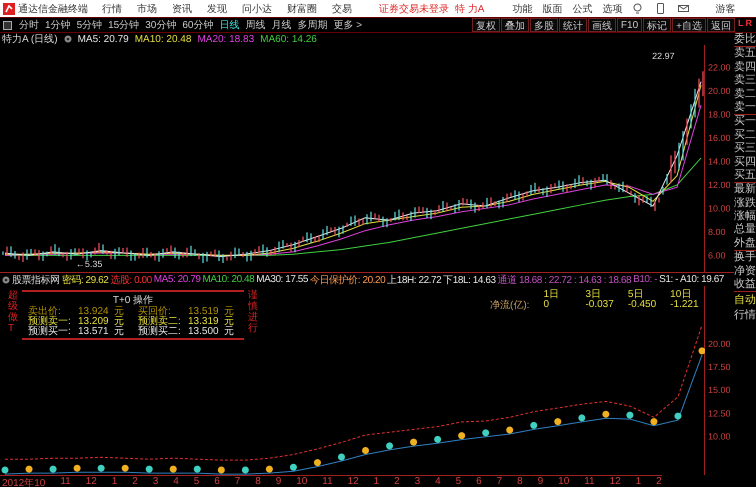 This screenshot has width=756, height=487. What do you see at coordinates (745, 175) in the screenshot?
I see `quote-field-label: 买五` at bounding box center [745, 175].